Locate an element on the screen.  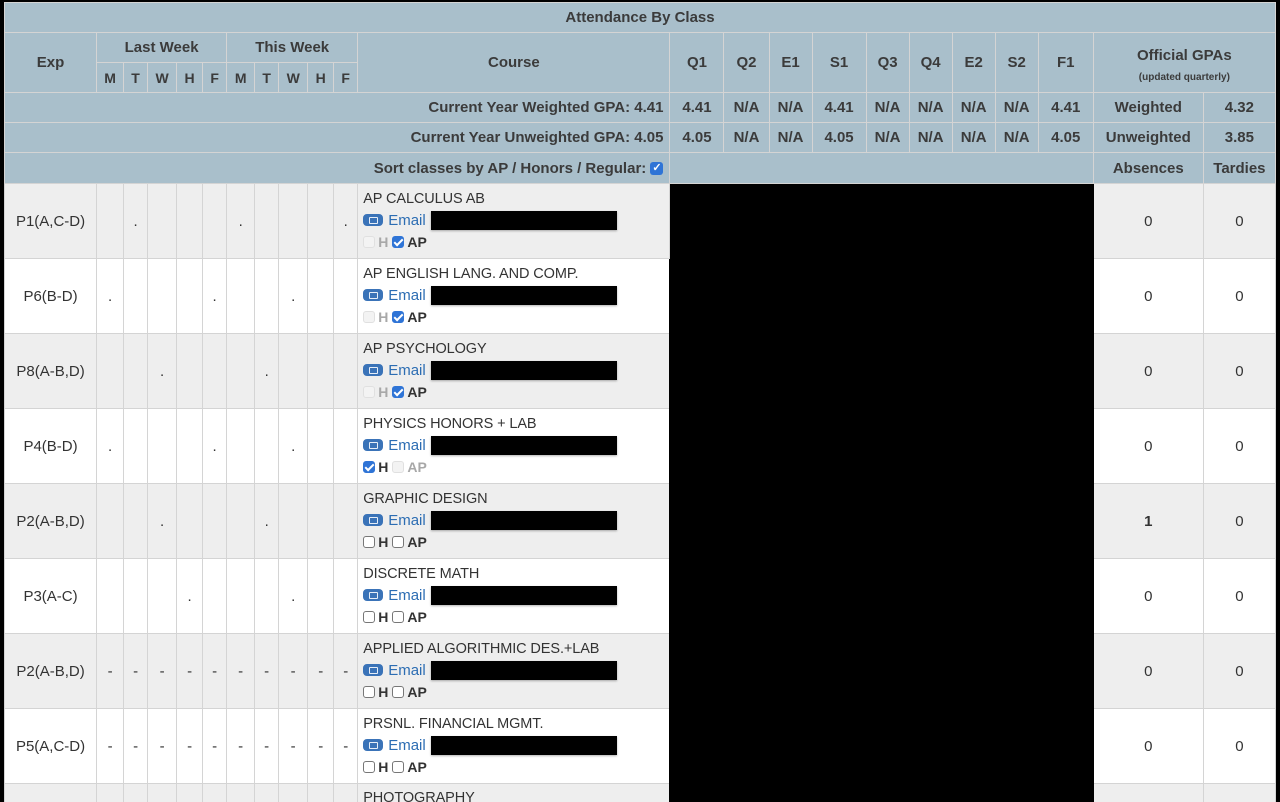
header-day: H is located at coordinates (190, 78).